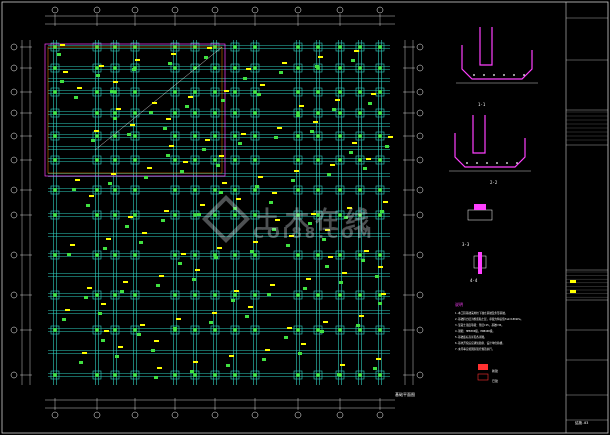  I want to click on legend-item: 新建, so click(495, 370).